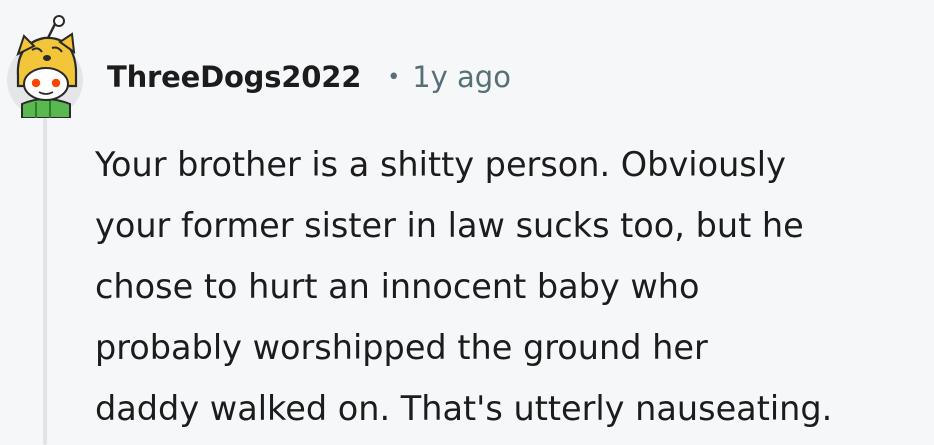  Describe the element at coordinates (234, 77) in the screenshot. I see `author-username: ThreeDogs2022` at that location.